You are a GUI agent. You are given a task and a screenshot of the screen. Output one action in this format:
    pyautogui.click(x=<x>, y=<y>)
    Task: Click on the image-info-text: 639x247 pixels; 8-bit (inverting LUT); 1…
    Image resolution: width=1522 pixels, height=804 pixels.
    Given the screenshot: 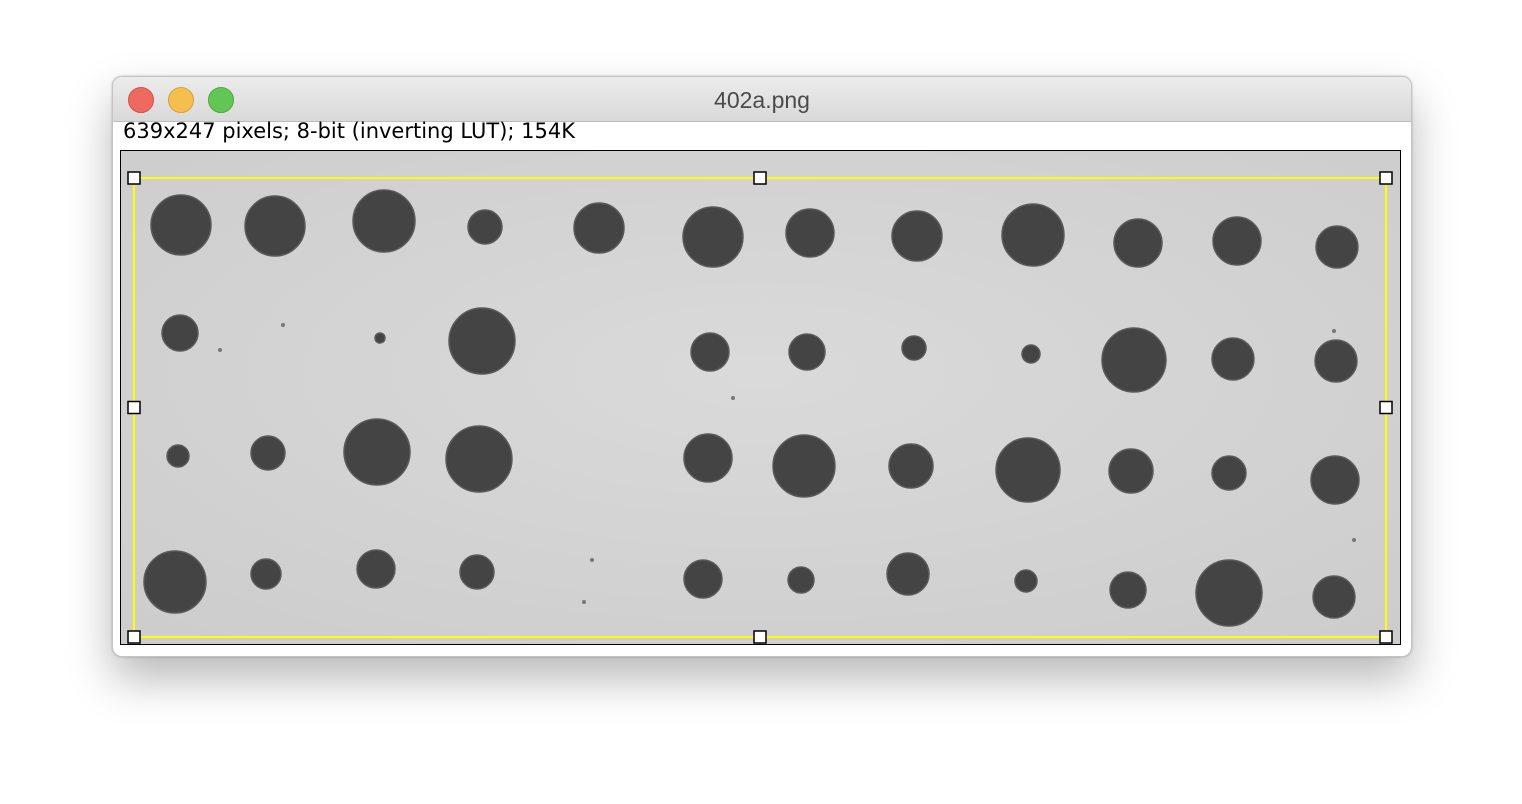 What is the action you would take?
    pyautogui.click(x=349, y=131)
    